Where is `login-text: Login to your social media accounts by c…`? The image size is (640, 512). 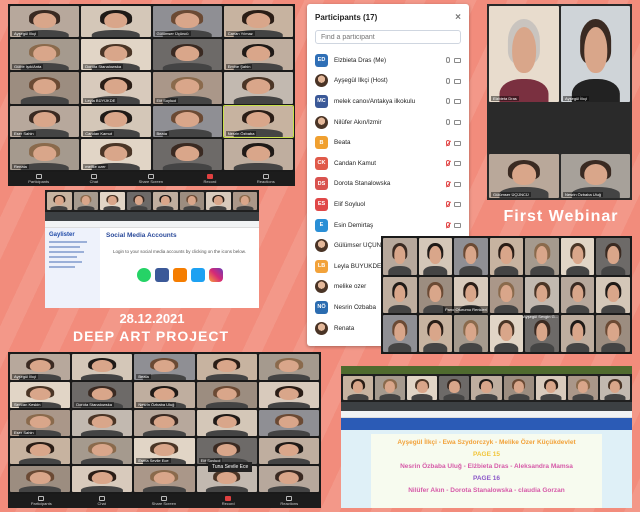 login-text: Login to your social media accounts by c… is located at coordinates (179, 251).